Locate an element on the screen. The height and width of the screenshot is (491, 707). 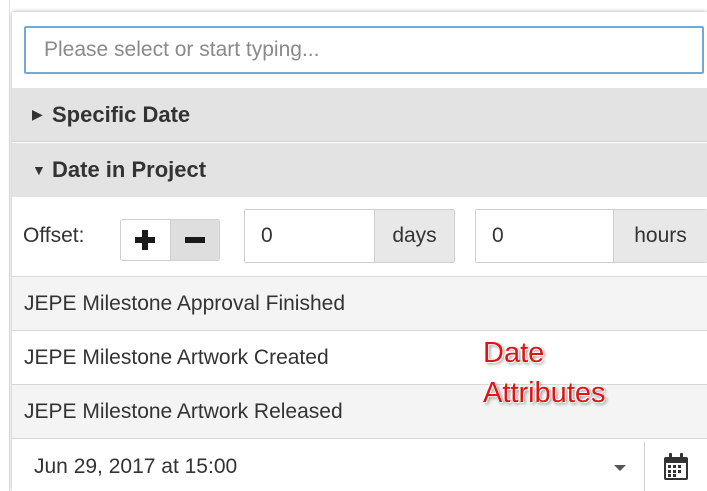
minus-icon is located at coordinates (194, 240).